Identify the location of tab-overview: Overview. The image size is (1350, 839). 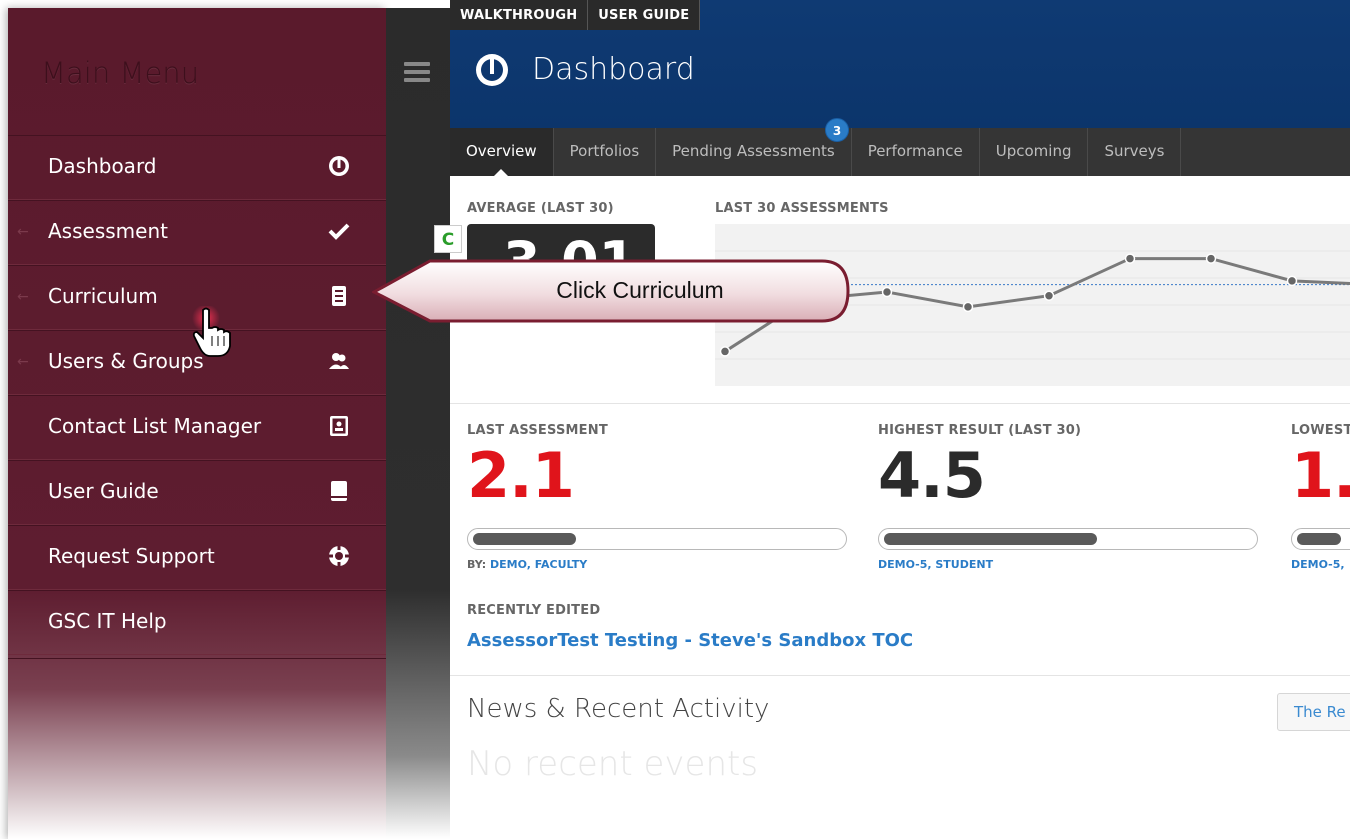
(502, 152).